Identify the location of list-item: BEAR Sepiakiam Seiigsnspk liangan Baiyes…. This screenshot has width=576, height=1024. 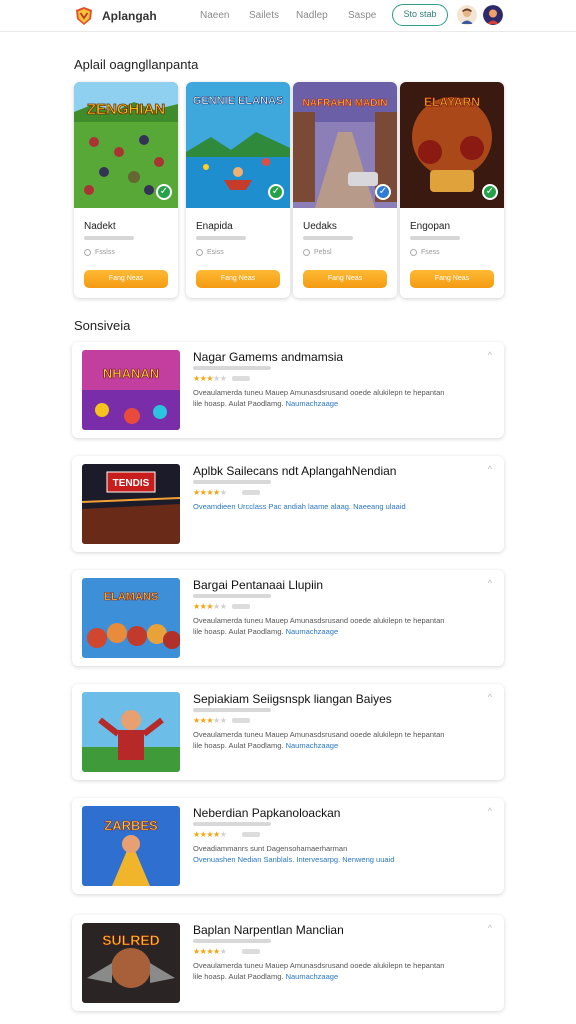
(288, 732).